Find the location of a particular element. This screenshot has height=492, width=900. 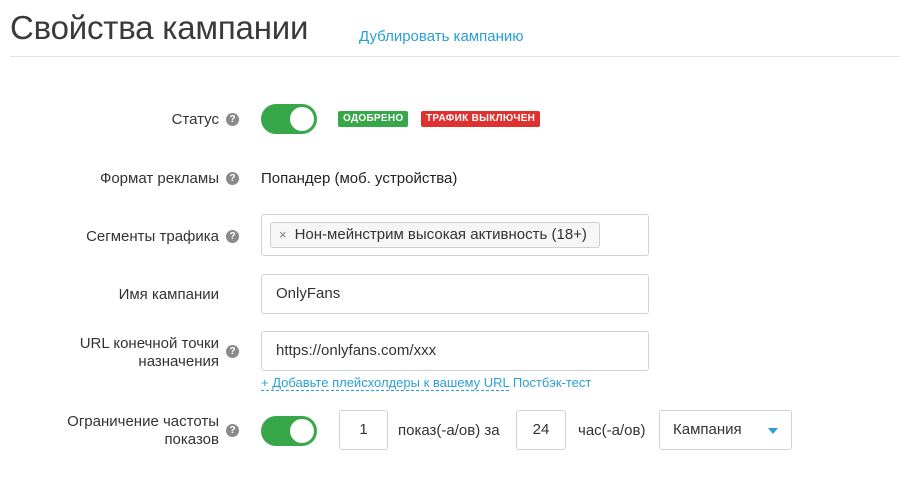

hours-text: час(-а/ов) is located at coordinates (612, 430).